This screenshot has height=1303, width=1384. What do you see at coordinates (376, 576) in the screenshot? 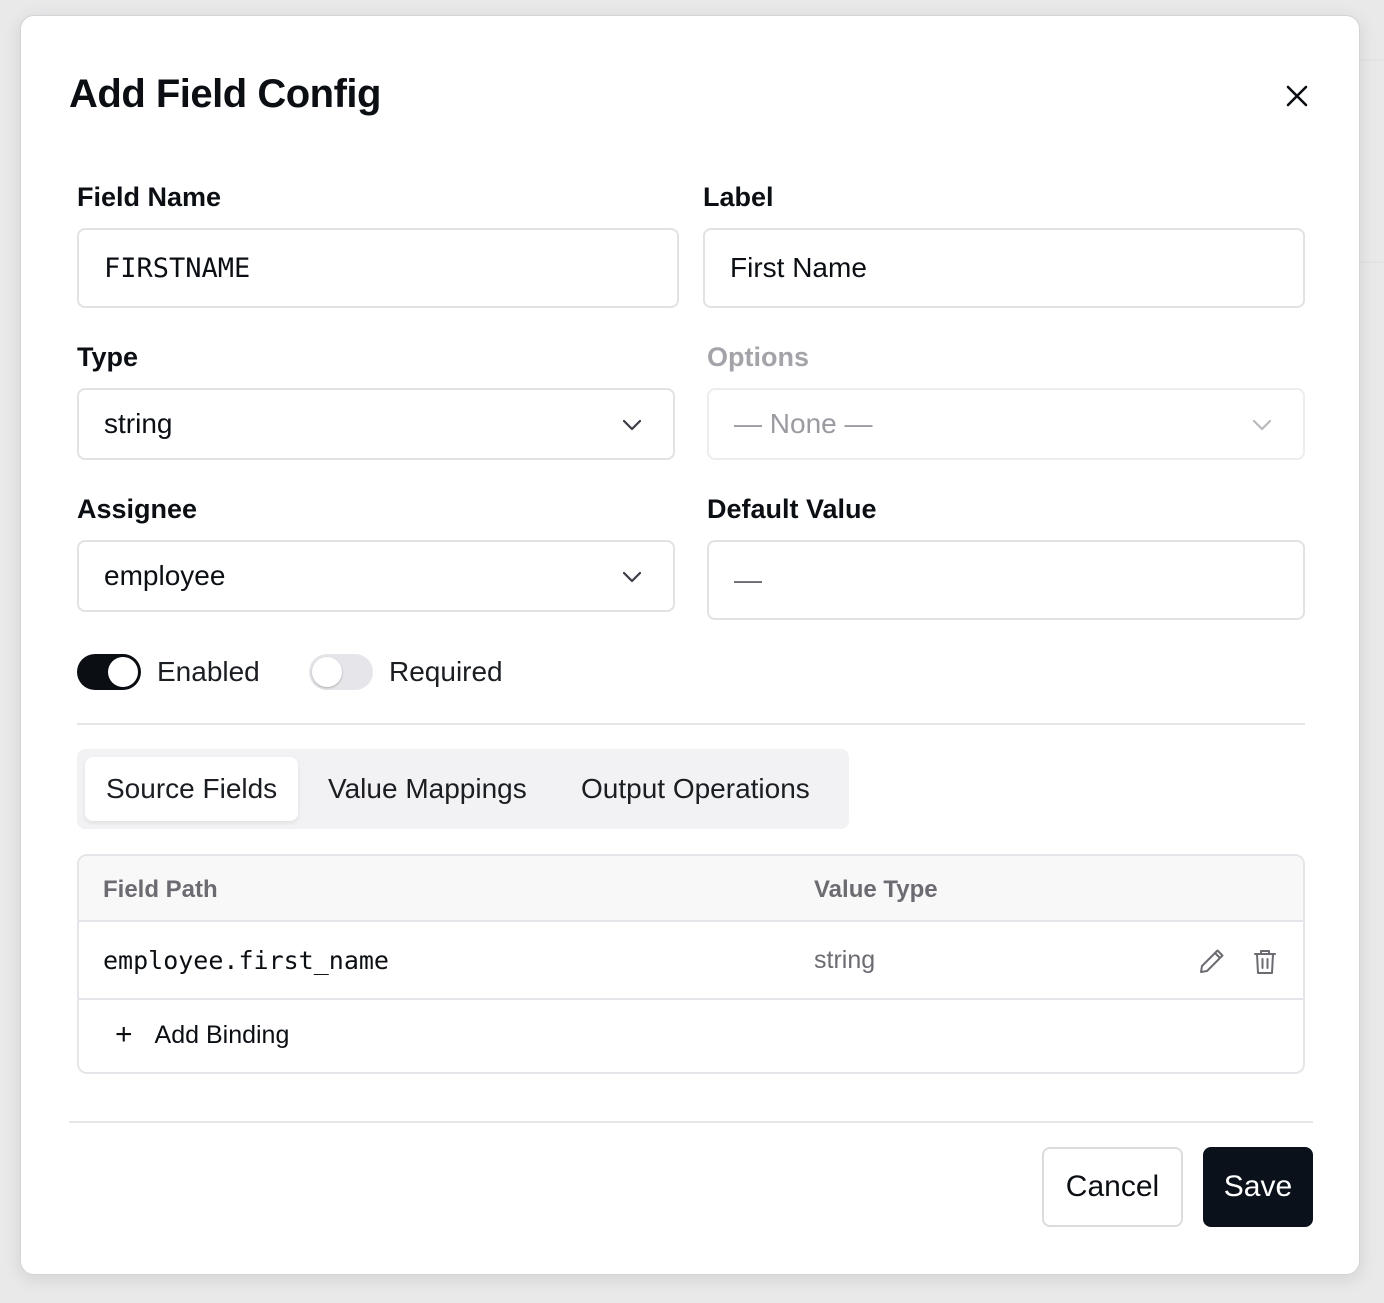
I see `assignee-select: employee` at bounding box center [376, 576].